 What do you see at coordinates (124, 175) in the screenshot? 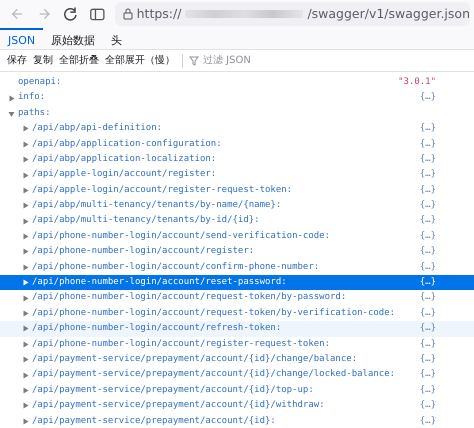
I see `json-key: /api/apple-login/account/register:` at bounding box center [124, 175].